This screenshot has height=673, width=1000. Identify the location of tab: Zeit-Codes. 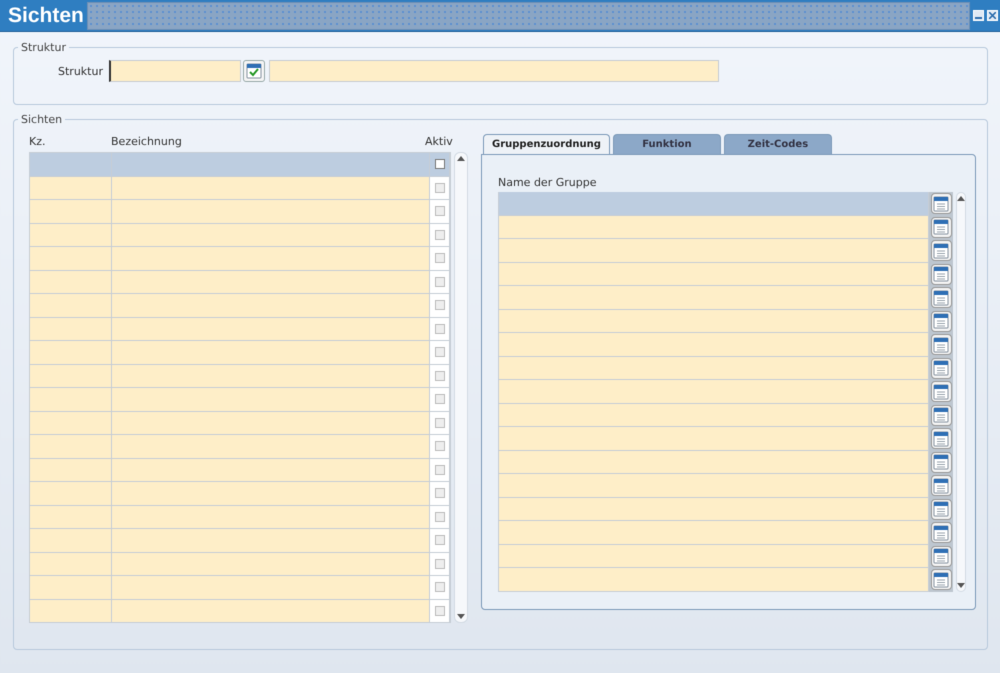
(778, 144).